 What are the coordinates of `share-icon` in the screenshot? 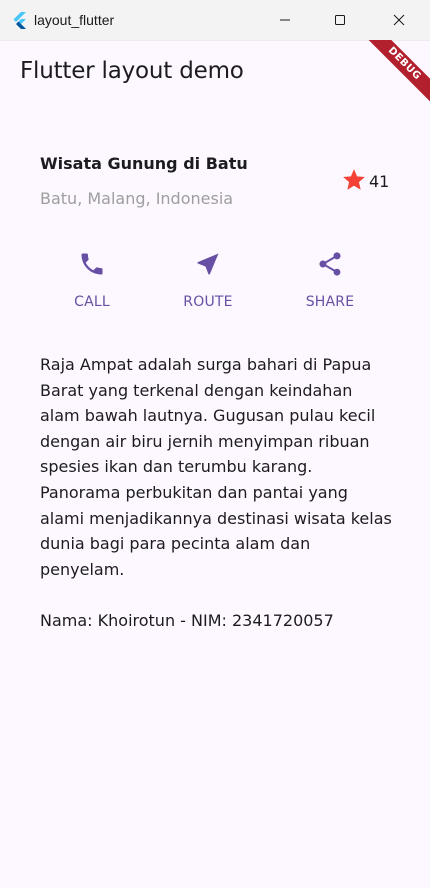 It's located at (330, 264).